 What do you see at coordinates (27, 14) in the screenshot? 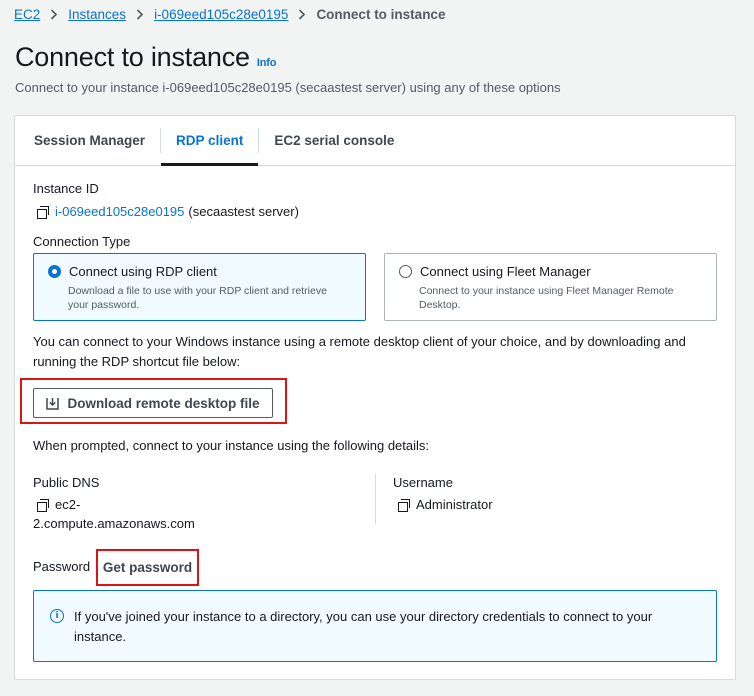
I see `breadcrumb-ec2: EC2` at bounding box center [27, 14].